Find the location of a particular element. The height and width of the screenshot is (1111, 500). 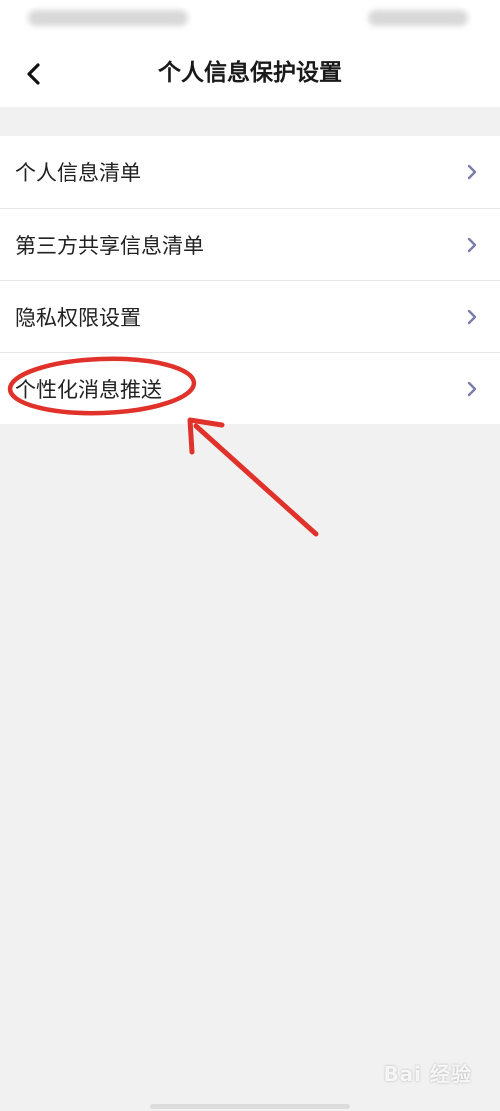

menu-item-personal-info-list: 个人信息清单 is located at coordinates (250, 172).